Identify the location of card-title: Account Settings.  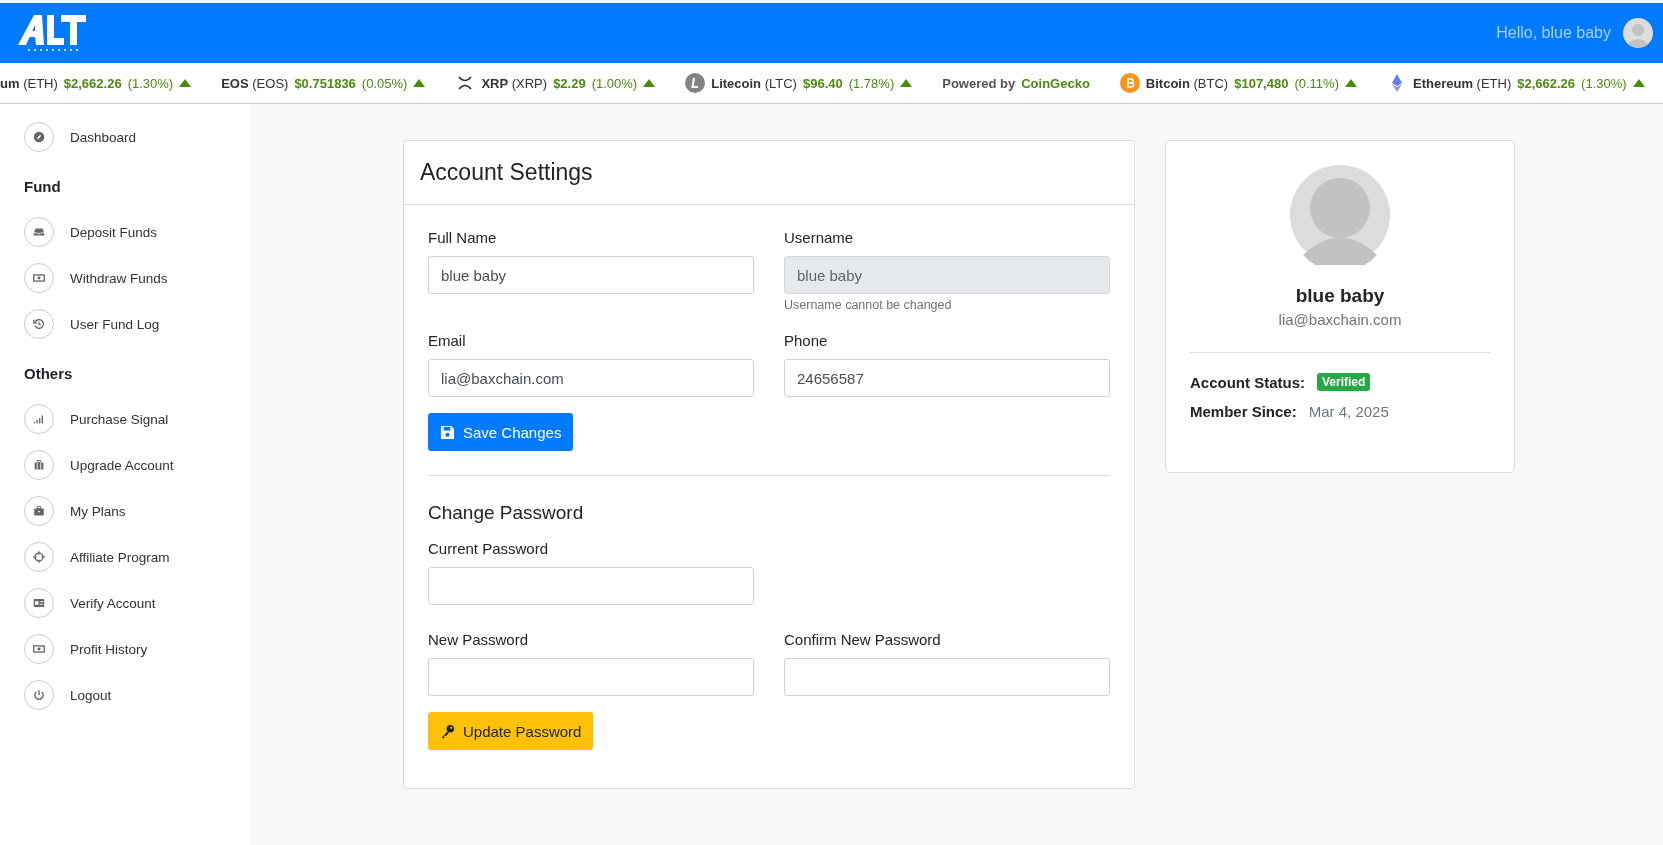
(769, 173).